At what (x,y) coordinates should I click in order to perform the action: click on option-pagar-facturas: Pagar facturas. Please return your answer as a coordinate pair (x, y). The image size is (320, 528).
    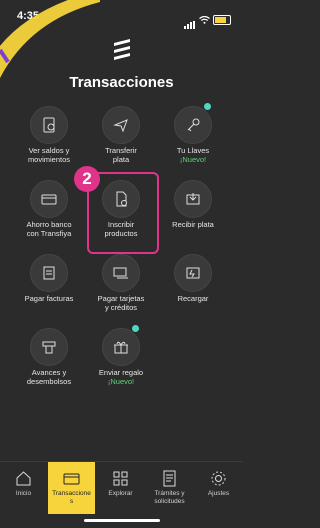
    Looking at the image, I should click on (49, 289).